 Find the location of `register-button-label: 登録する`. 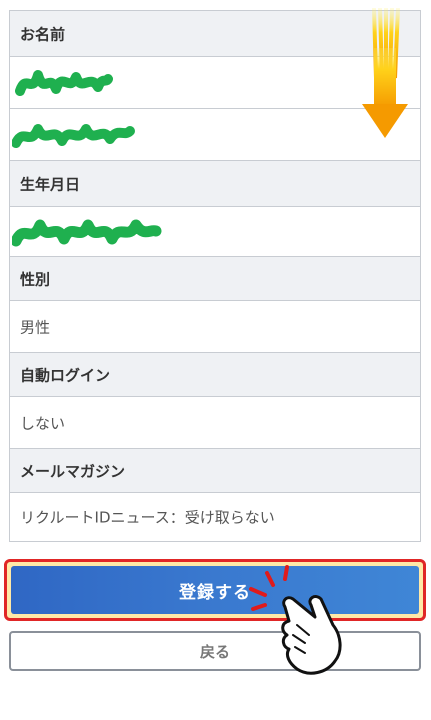

register-button-label: 登録する is located at coordinates (215, 590).